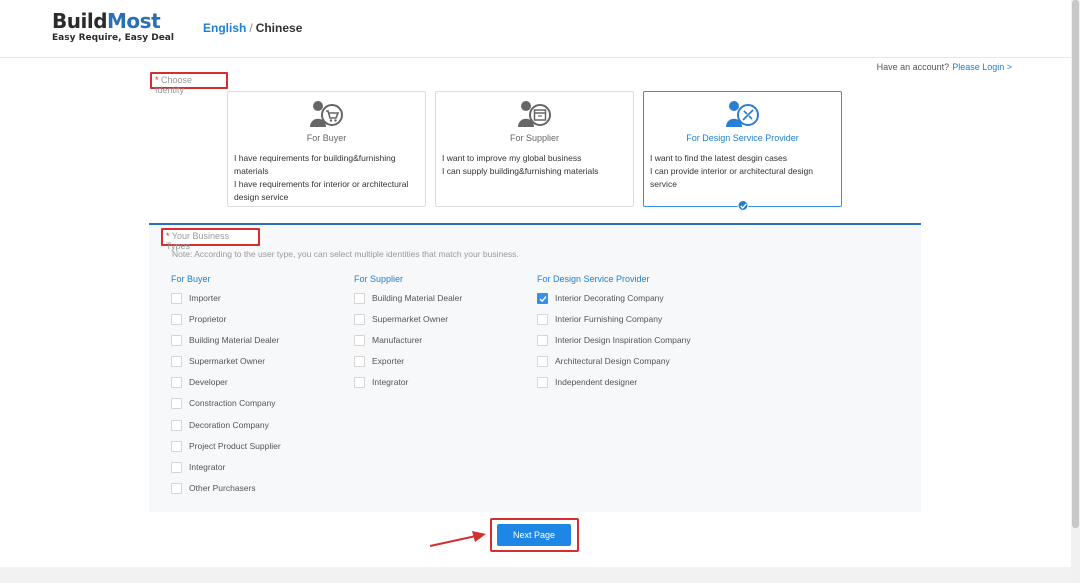 The height and width of the screenshot is (583, 1080). What do you see at coordinates (534, 138) in the screenshot?
I see `identity-card-title: For Supplier` at bounding box center [534, 138].